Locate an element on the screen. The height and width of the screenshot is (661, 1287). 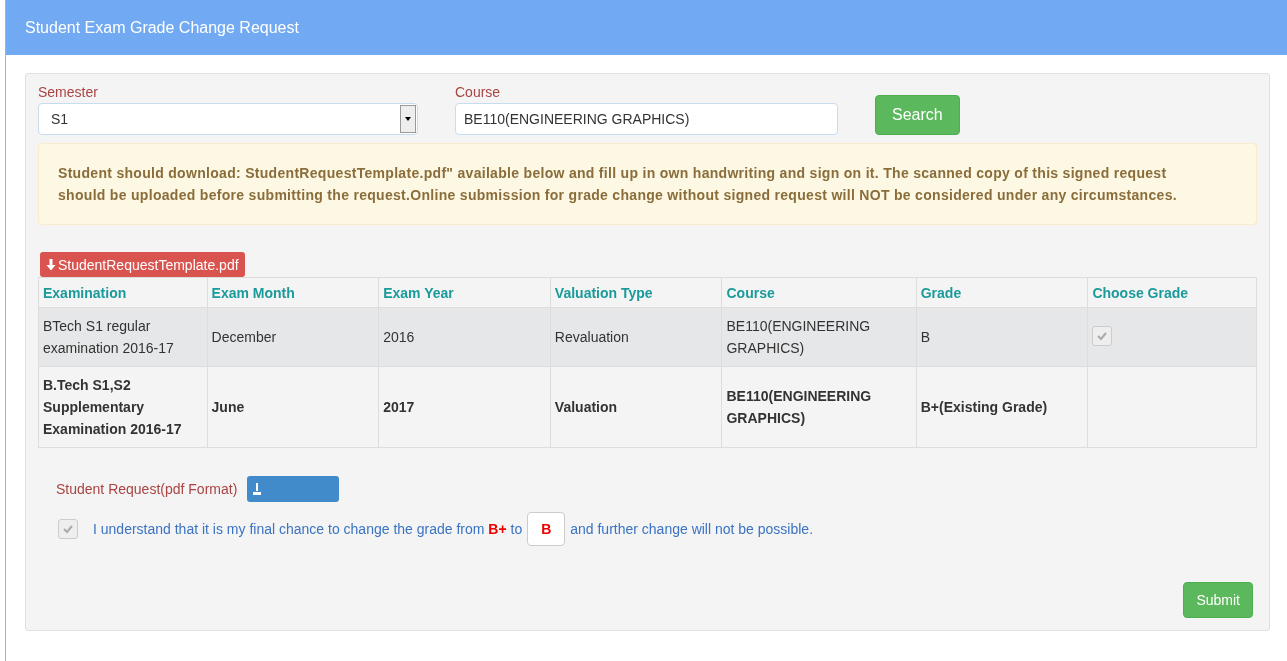
table-row: B.Tech S1,S2 Supplementary Examination 2016-17 June 2017 Valuation BE110(ENGINEERING GRAPHICS) B+(Existing Grade) is located at coordinates (647, 407).